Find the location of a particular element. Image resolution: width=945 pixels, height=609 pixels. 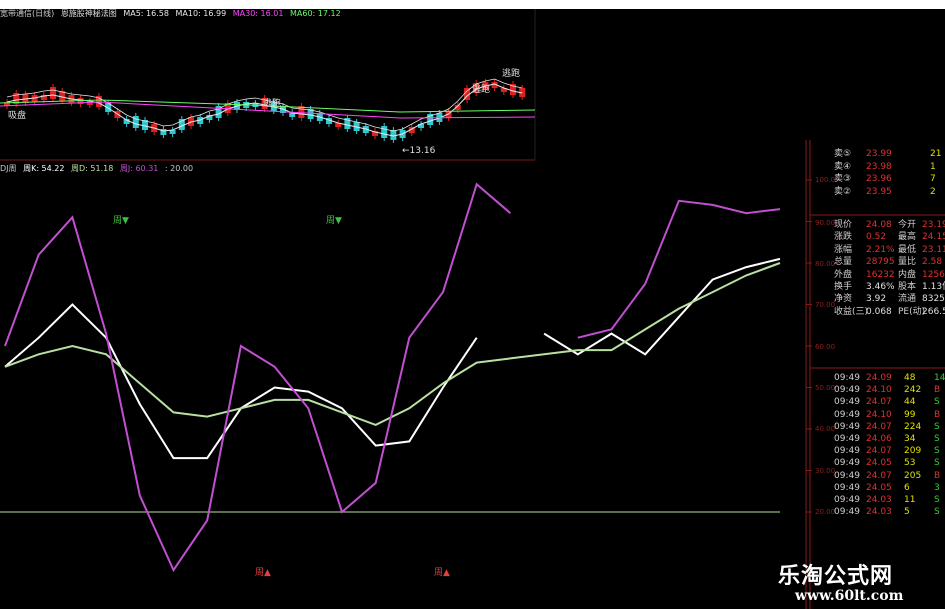

quote-row: 09:49 24.06 34 S is located at coordinates (877, 439).